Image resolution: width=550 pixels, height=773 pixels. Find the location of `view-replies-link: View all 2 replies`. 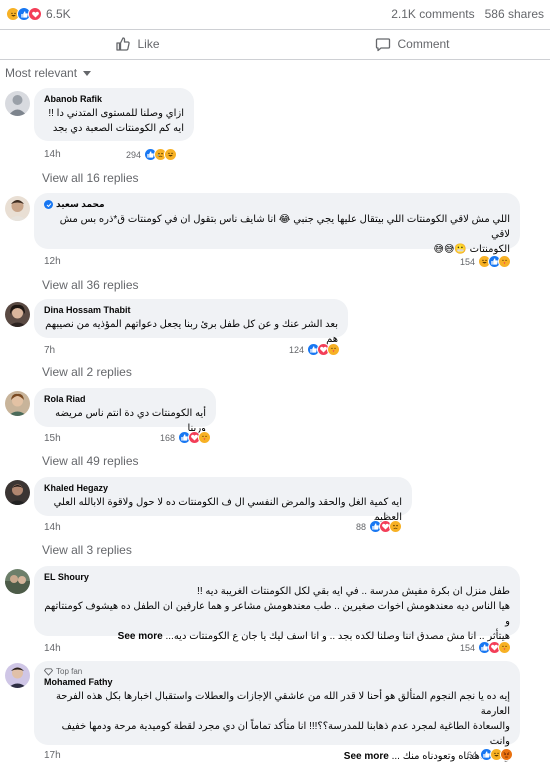

view-replies-link: View all 2 replies is located at coordinates (87, 372).